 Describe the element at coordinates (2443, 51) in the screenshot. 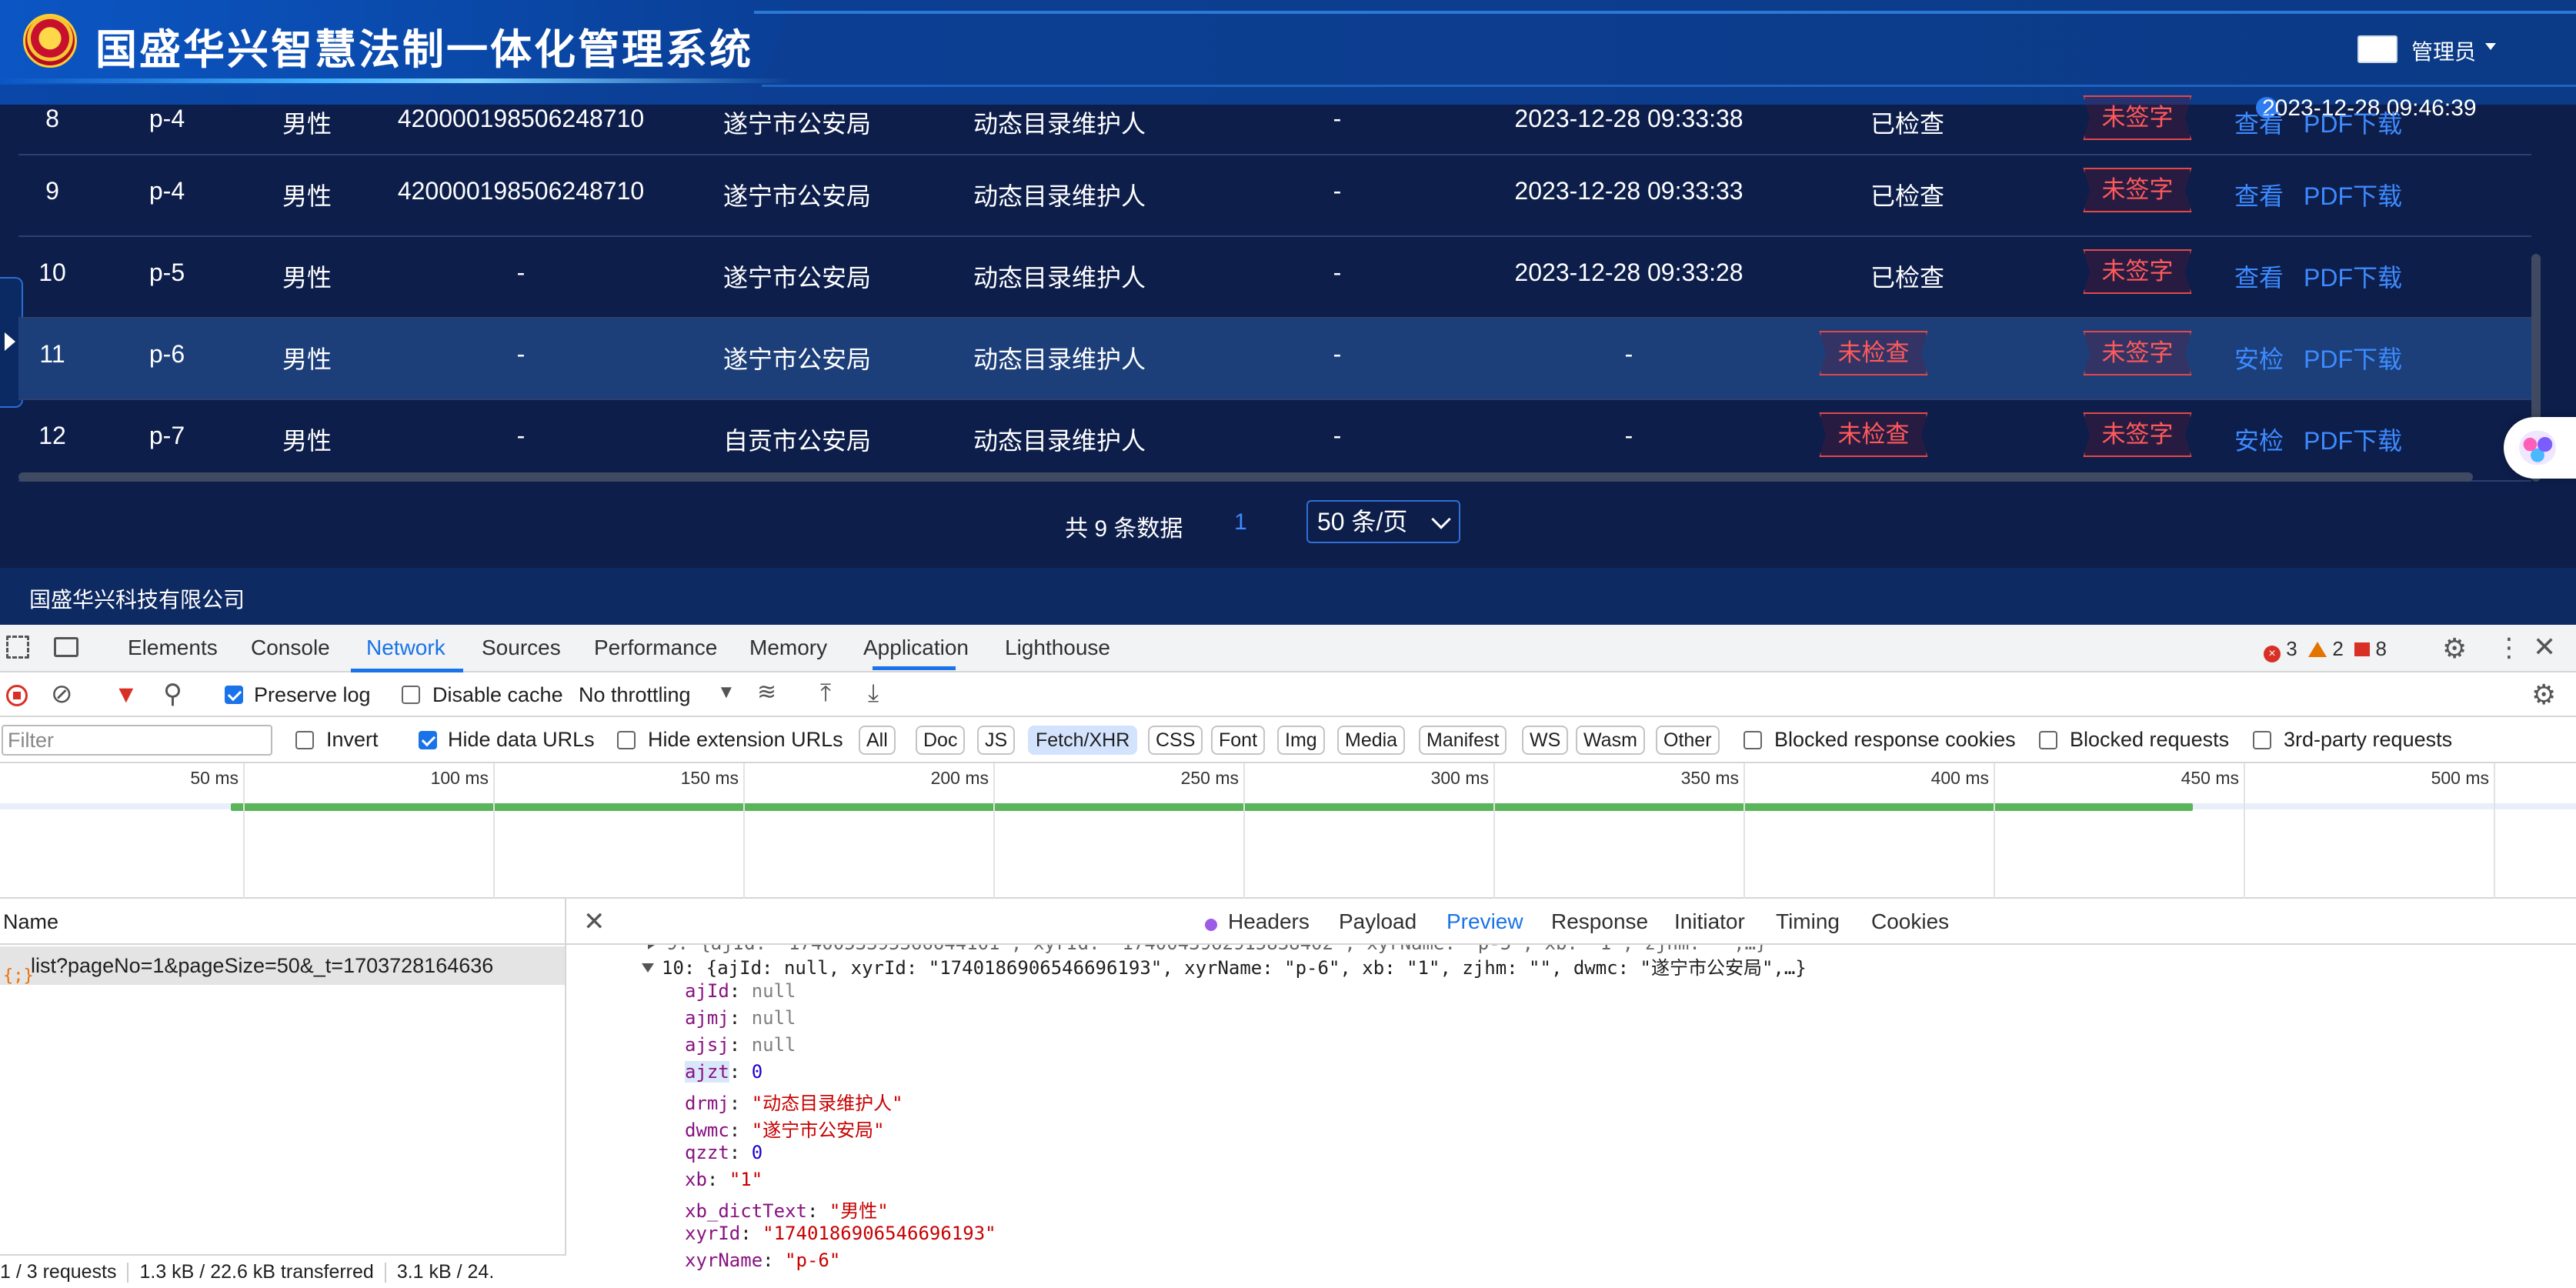

I see `user-name: 管理员` at that location.